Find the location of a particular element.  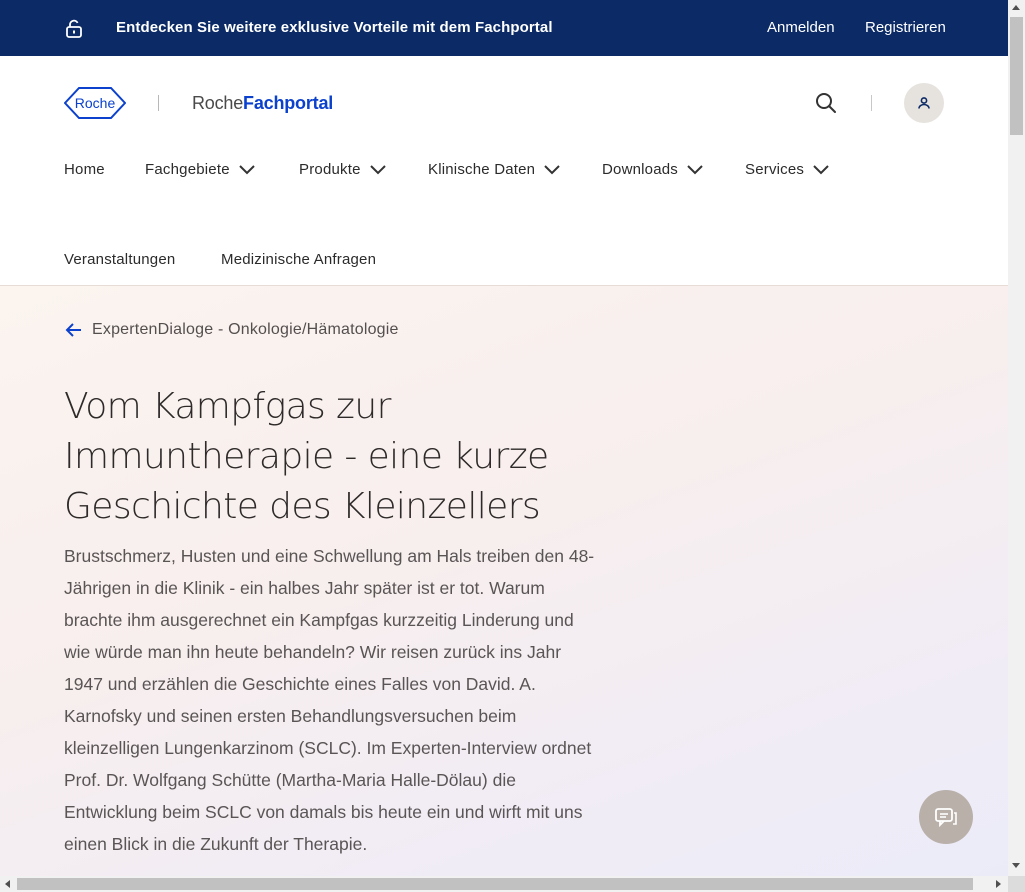

brand-suffix: Fachportal is located at coordinates (288, 103).